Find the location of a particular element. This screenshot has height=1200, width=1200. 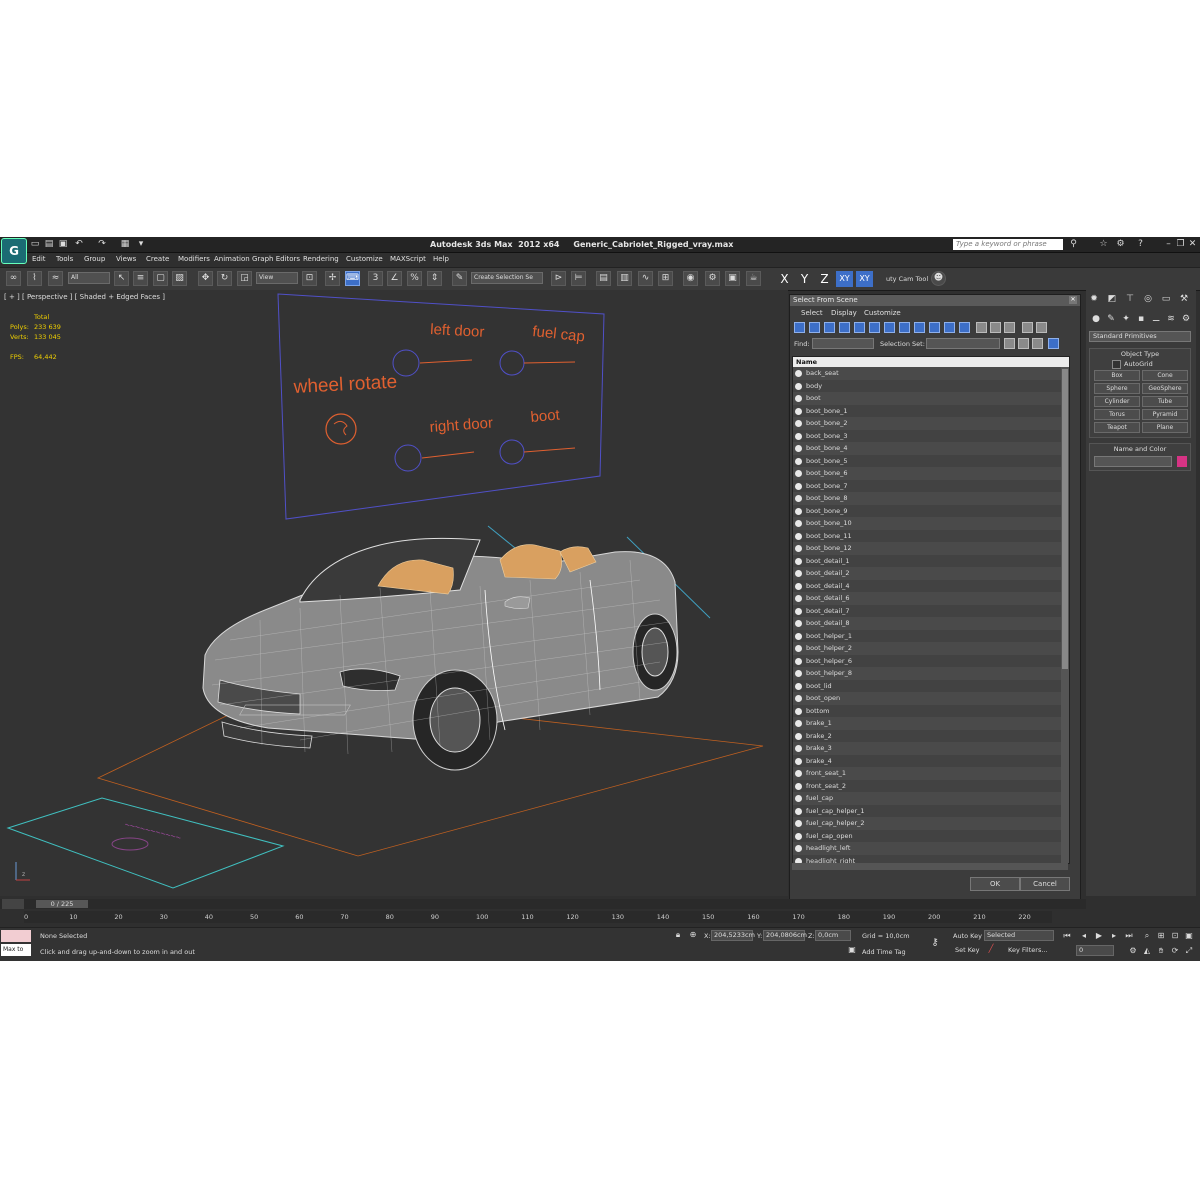

minimize-icon: – is located at coordinates (1168, 244).